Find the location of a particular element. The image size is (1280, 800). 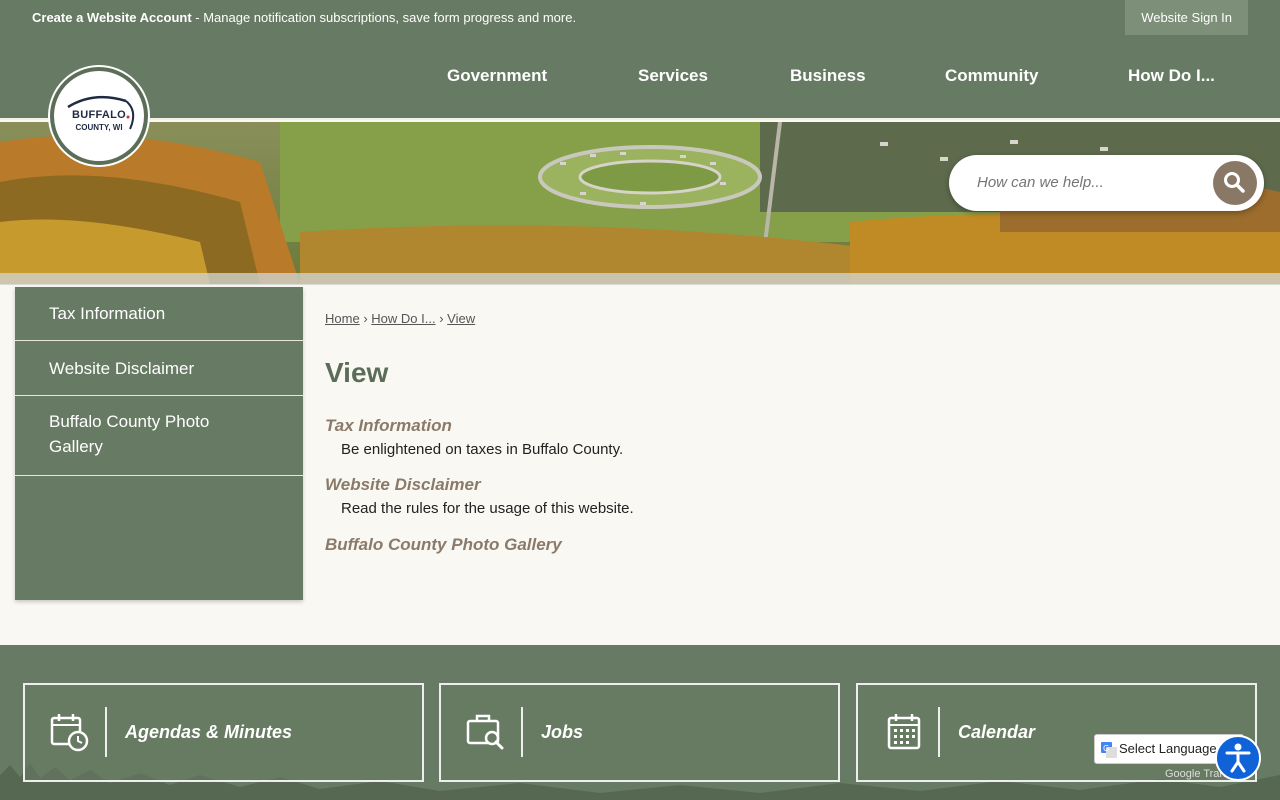

item-title-photo-gallery: Buffalo County Photo Gallery is located at coordinates (443, 545).